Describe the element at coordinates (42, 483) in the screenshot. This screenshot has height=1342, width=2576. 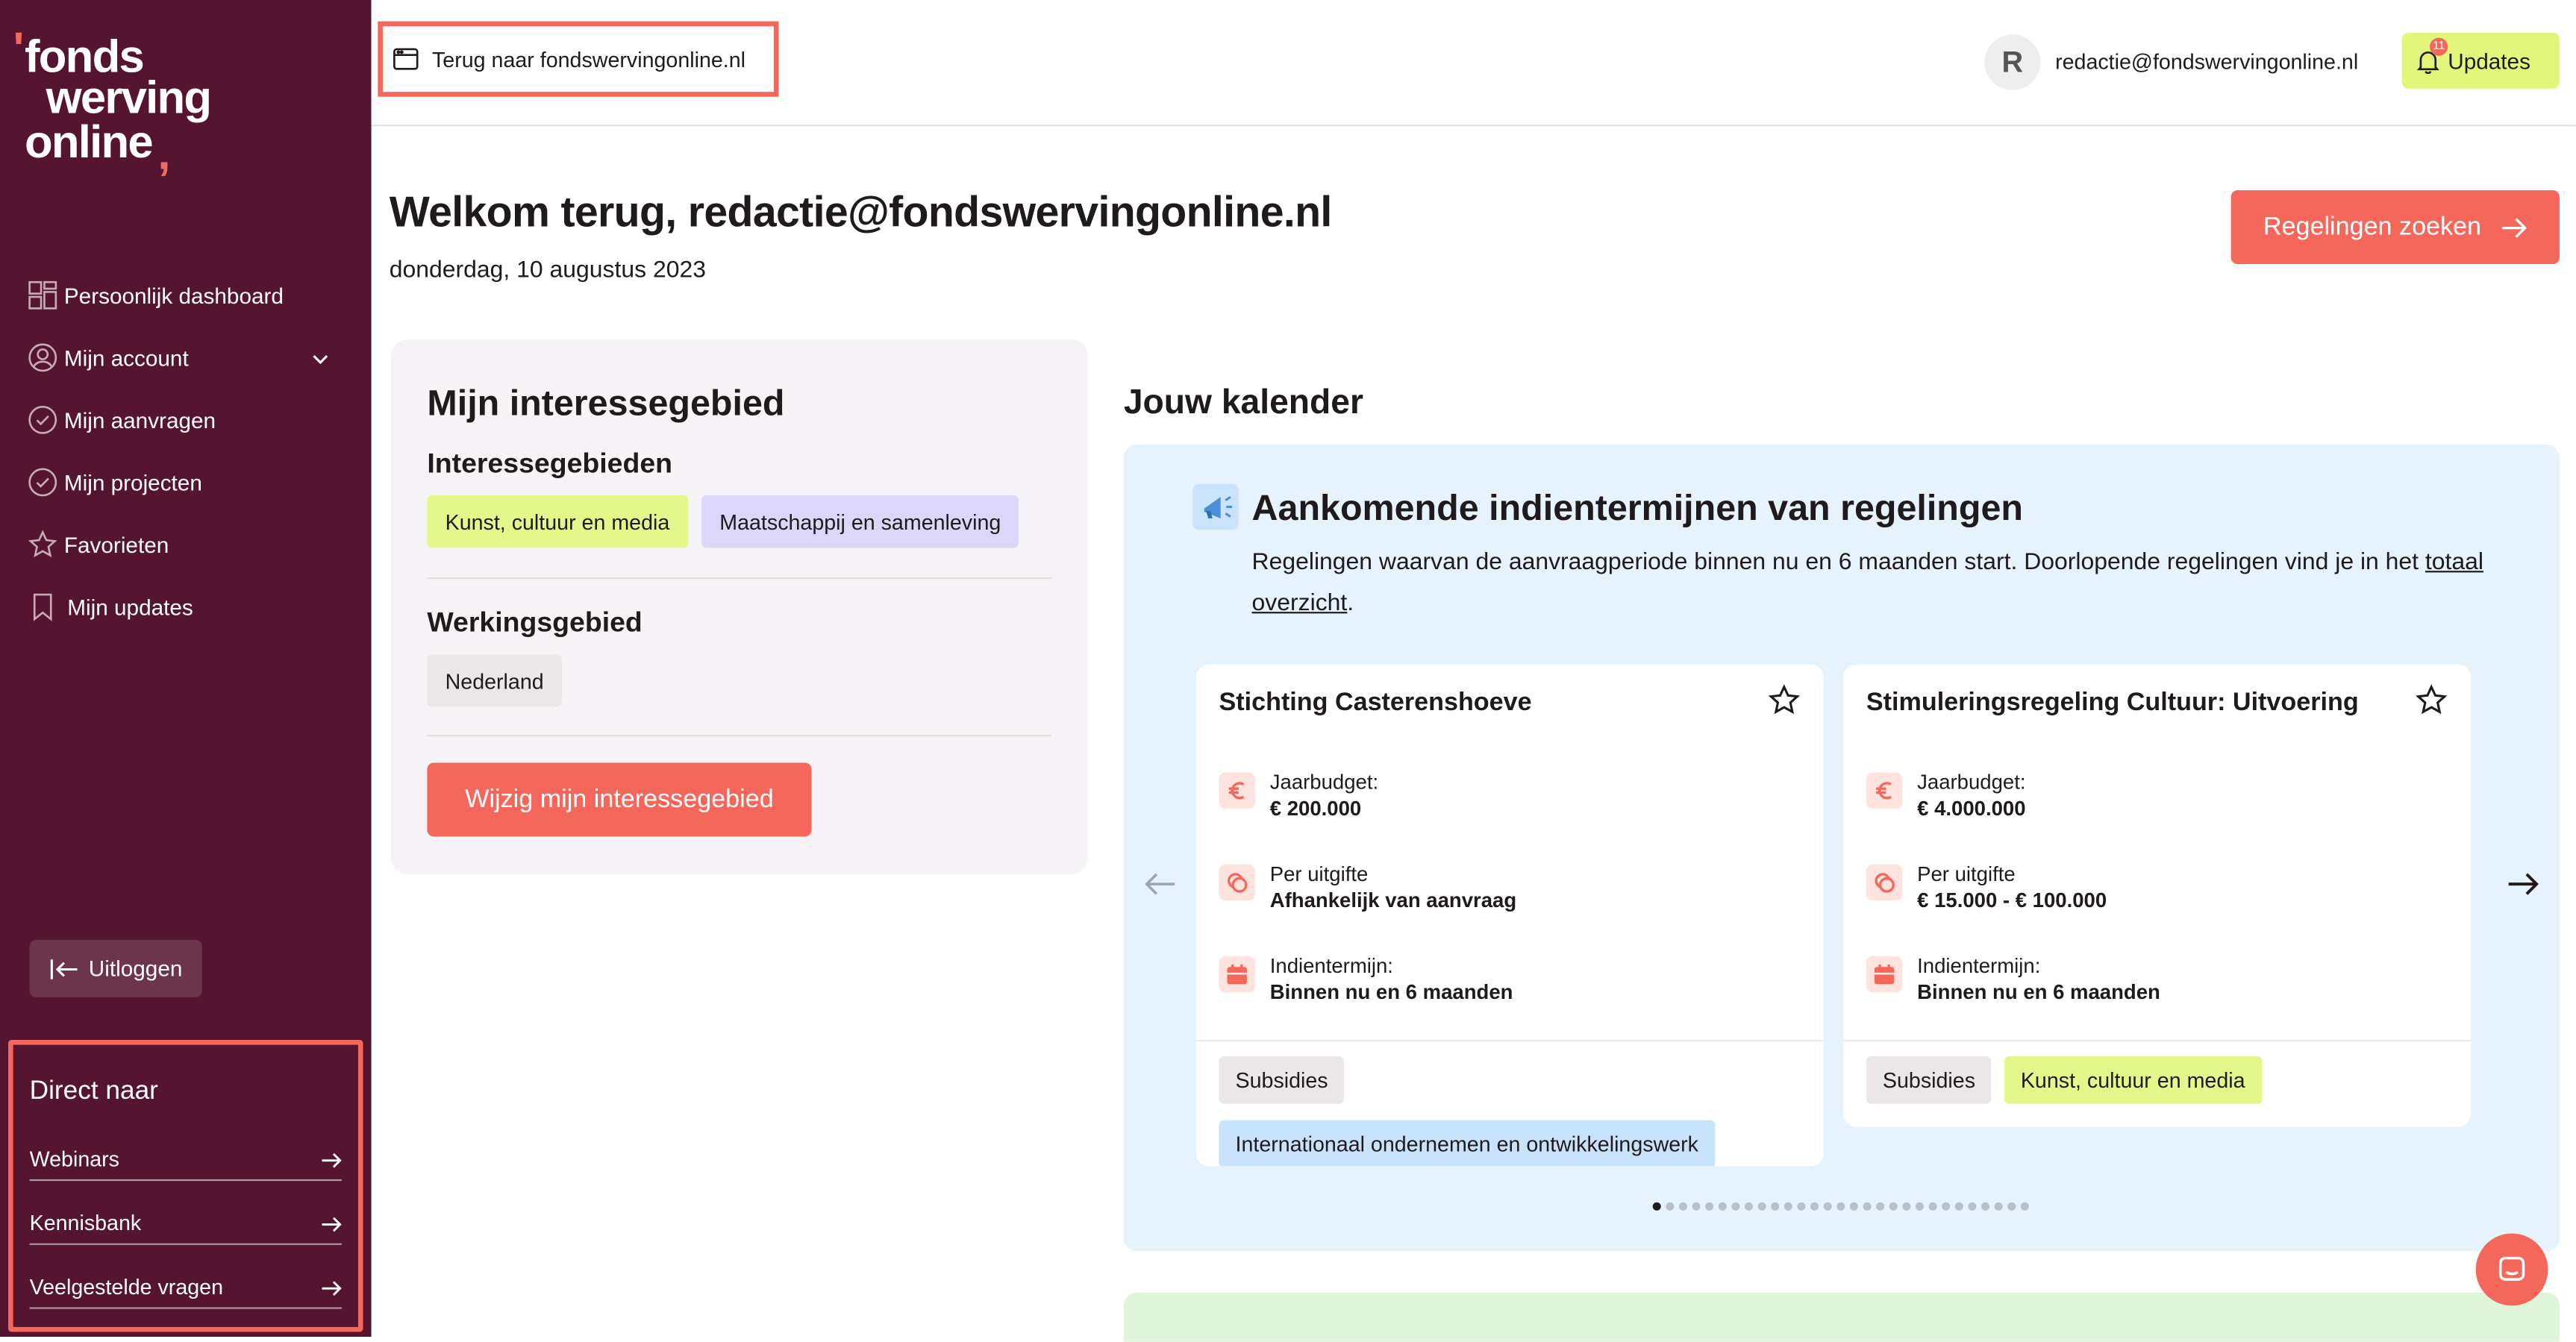
I see `check-circle-icon` at that location.